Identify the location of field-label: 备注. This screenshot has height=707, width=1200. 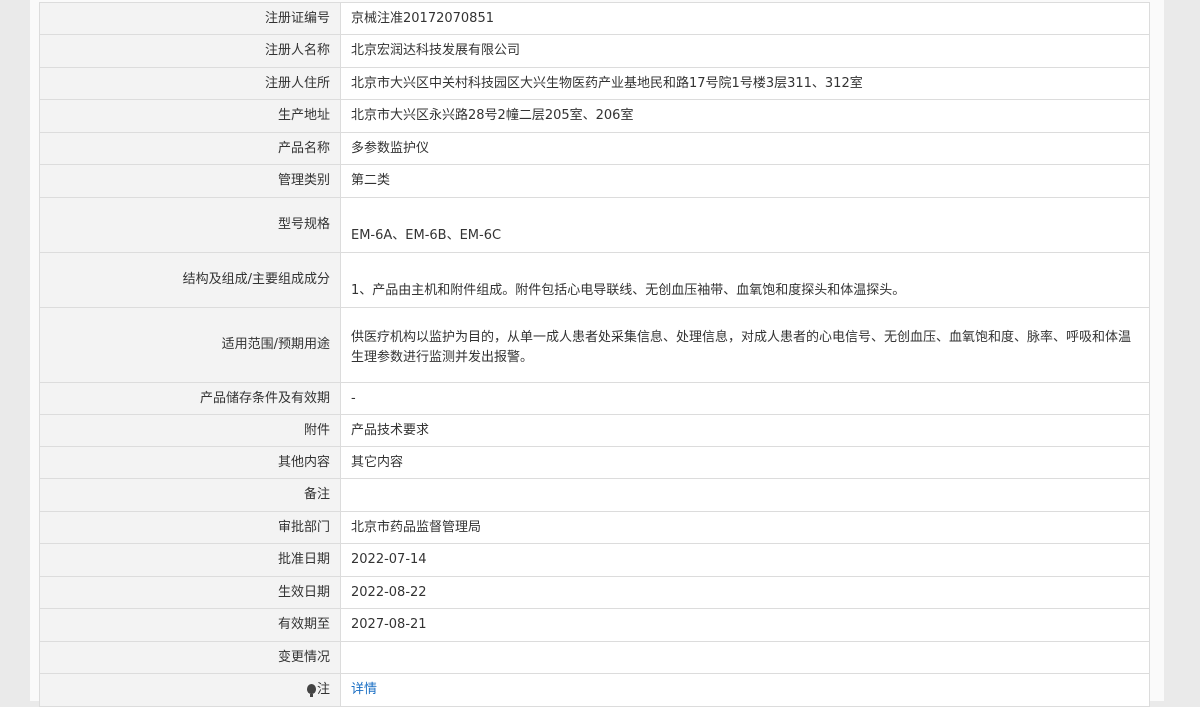
(190, 495).